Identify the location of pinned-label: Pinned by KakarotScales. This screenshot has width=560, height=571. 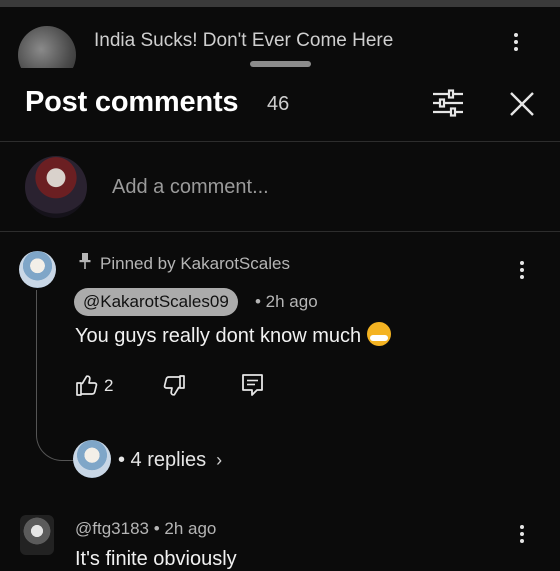
(195, 263).